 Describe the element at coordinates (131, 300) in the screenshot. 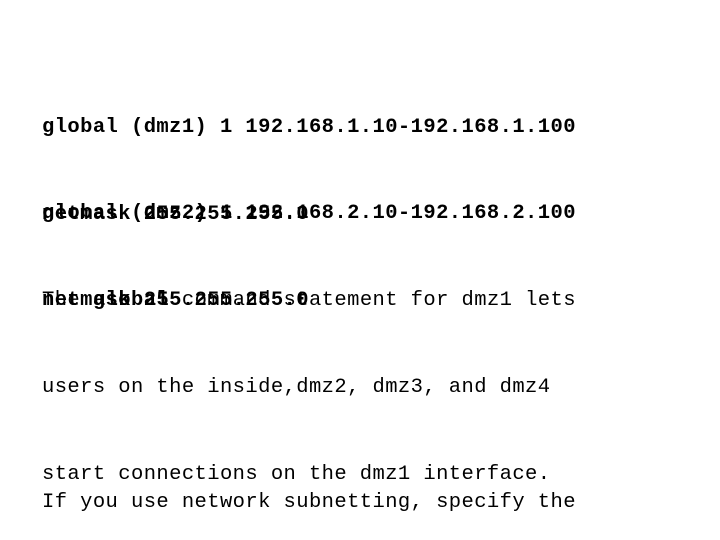

I see `keyword-global: global` at that location.